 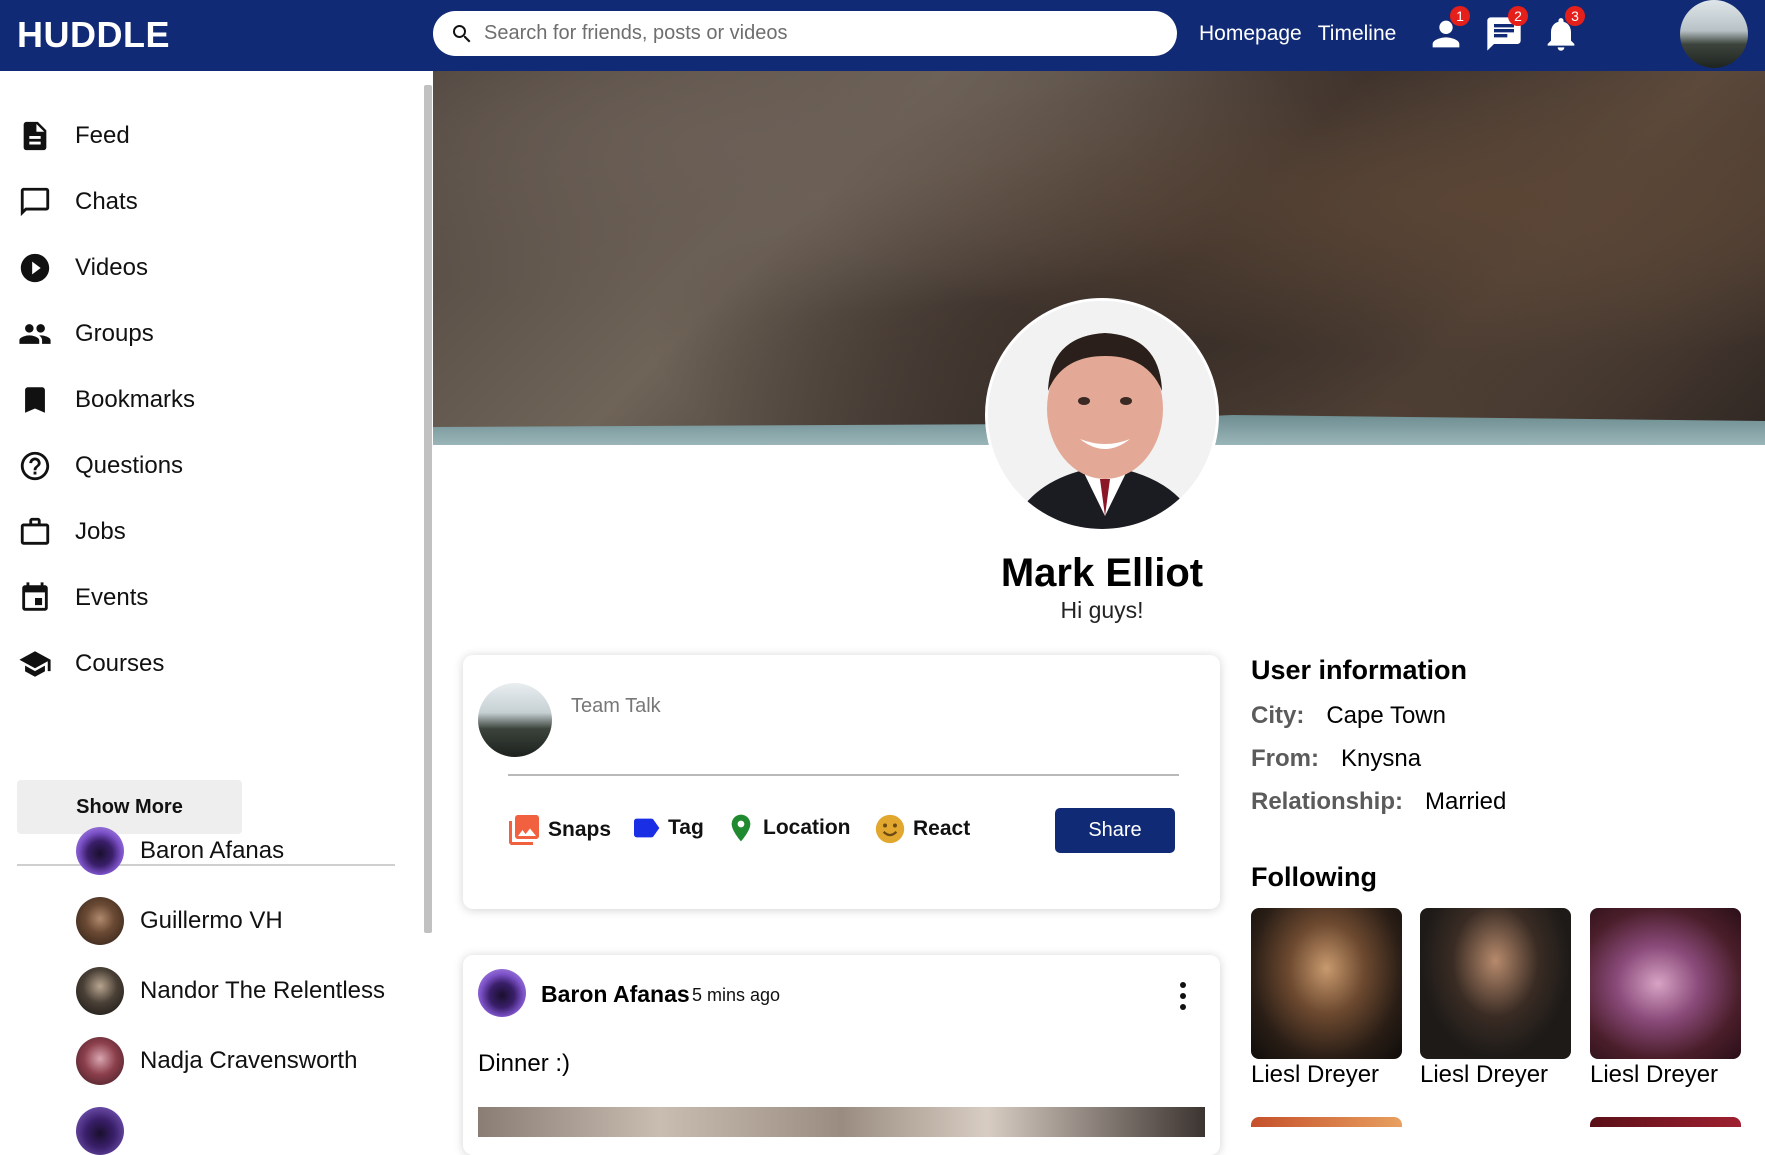 What do you see at coordinates (524, 830) in the screenshot?
I see `photo-library-icon` at bounding box center [524, 830].